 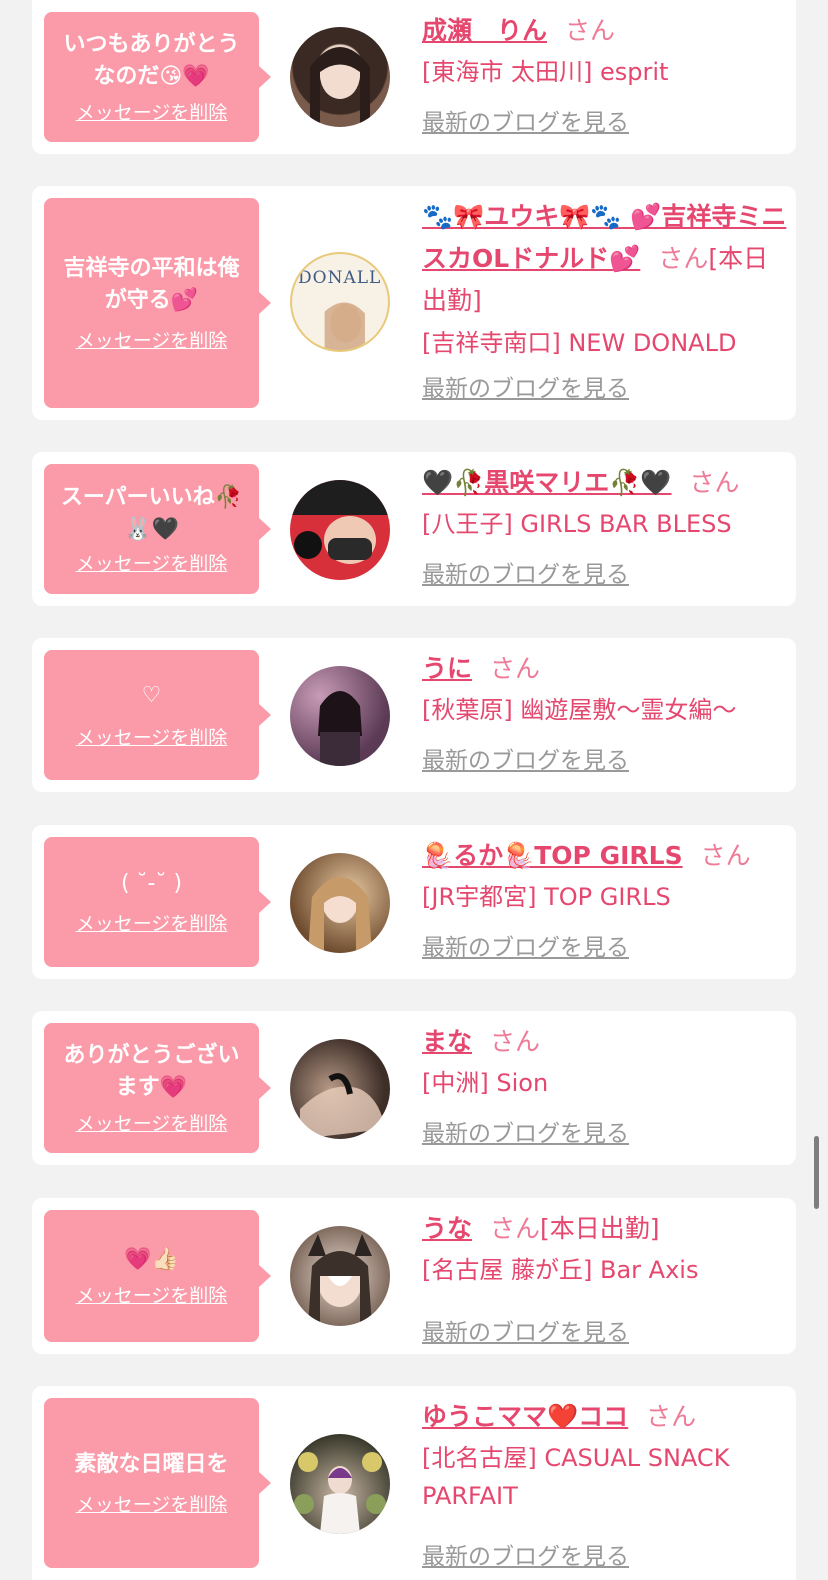 I want to click on message-text: 吉祥寺の平和は俺が守る💕, so click(x=151, y=284).